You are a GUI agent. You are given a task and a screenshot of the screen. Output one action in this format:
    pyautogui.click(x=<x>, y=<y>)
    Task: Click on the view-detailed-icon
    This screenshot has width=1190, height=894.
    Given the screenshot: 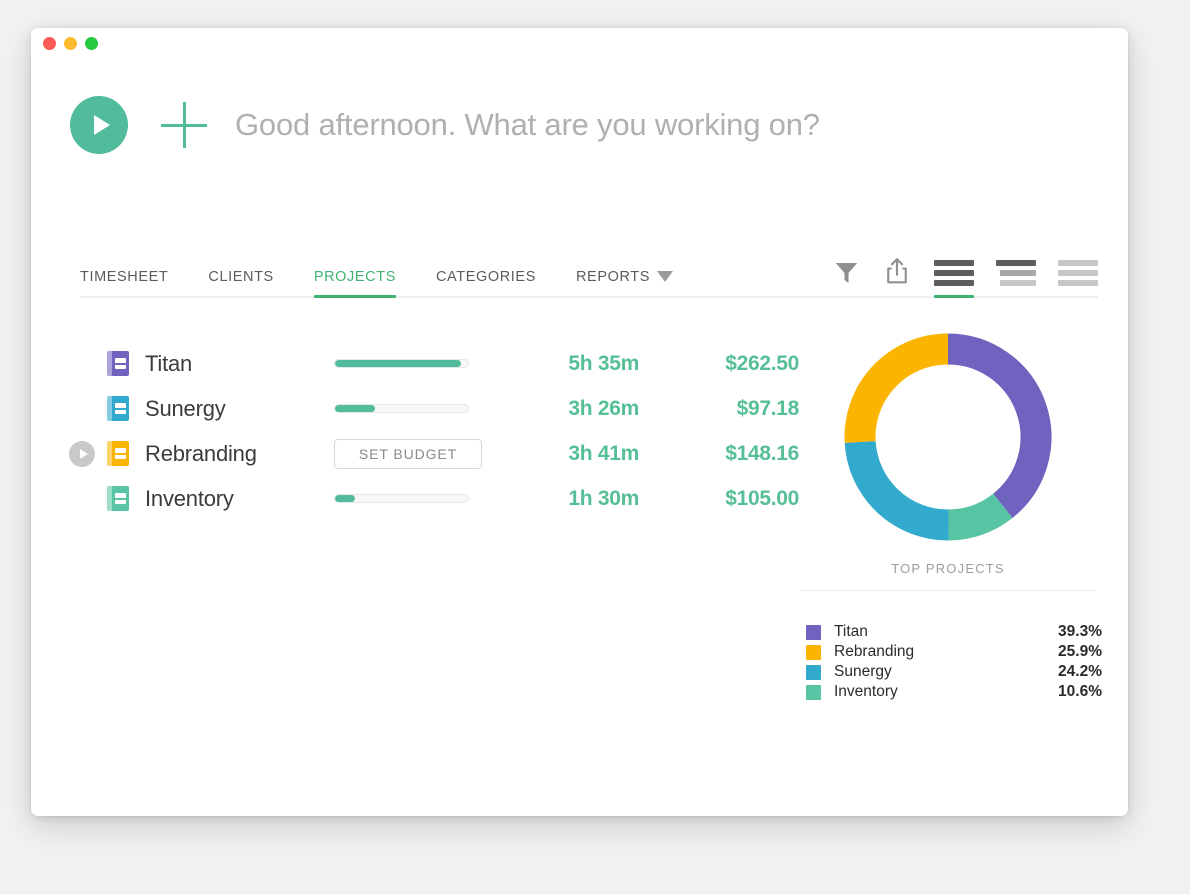 What is the action you would take?
    pyautogui.click(x=1078, y=273)
    